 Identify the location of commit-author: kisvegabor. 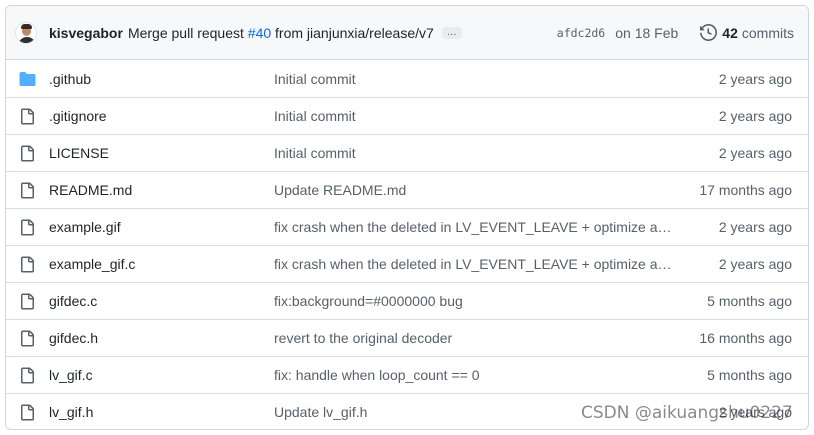
(86, 33).